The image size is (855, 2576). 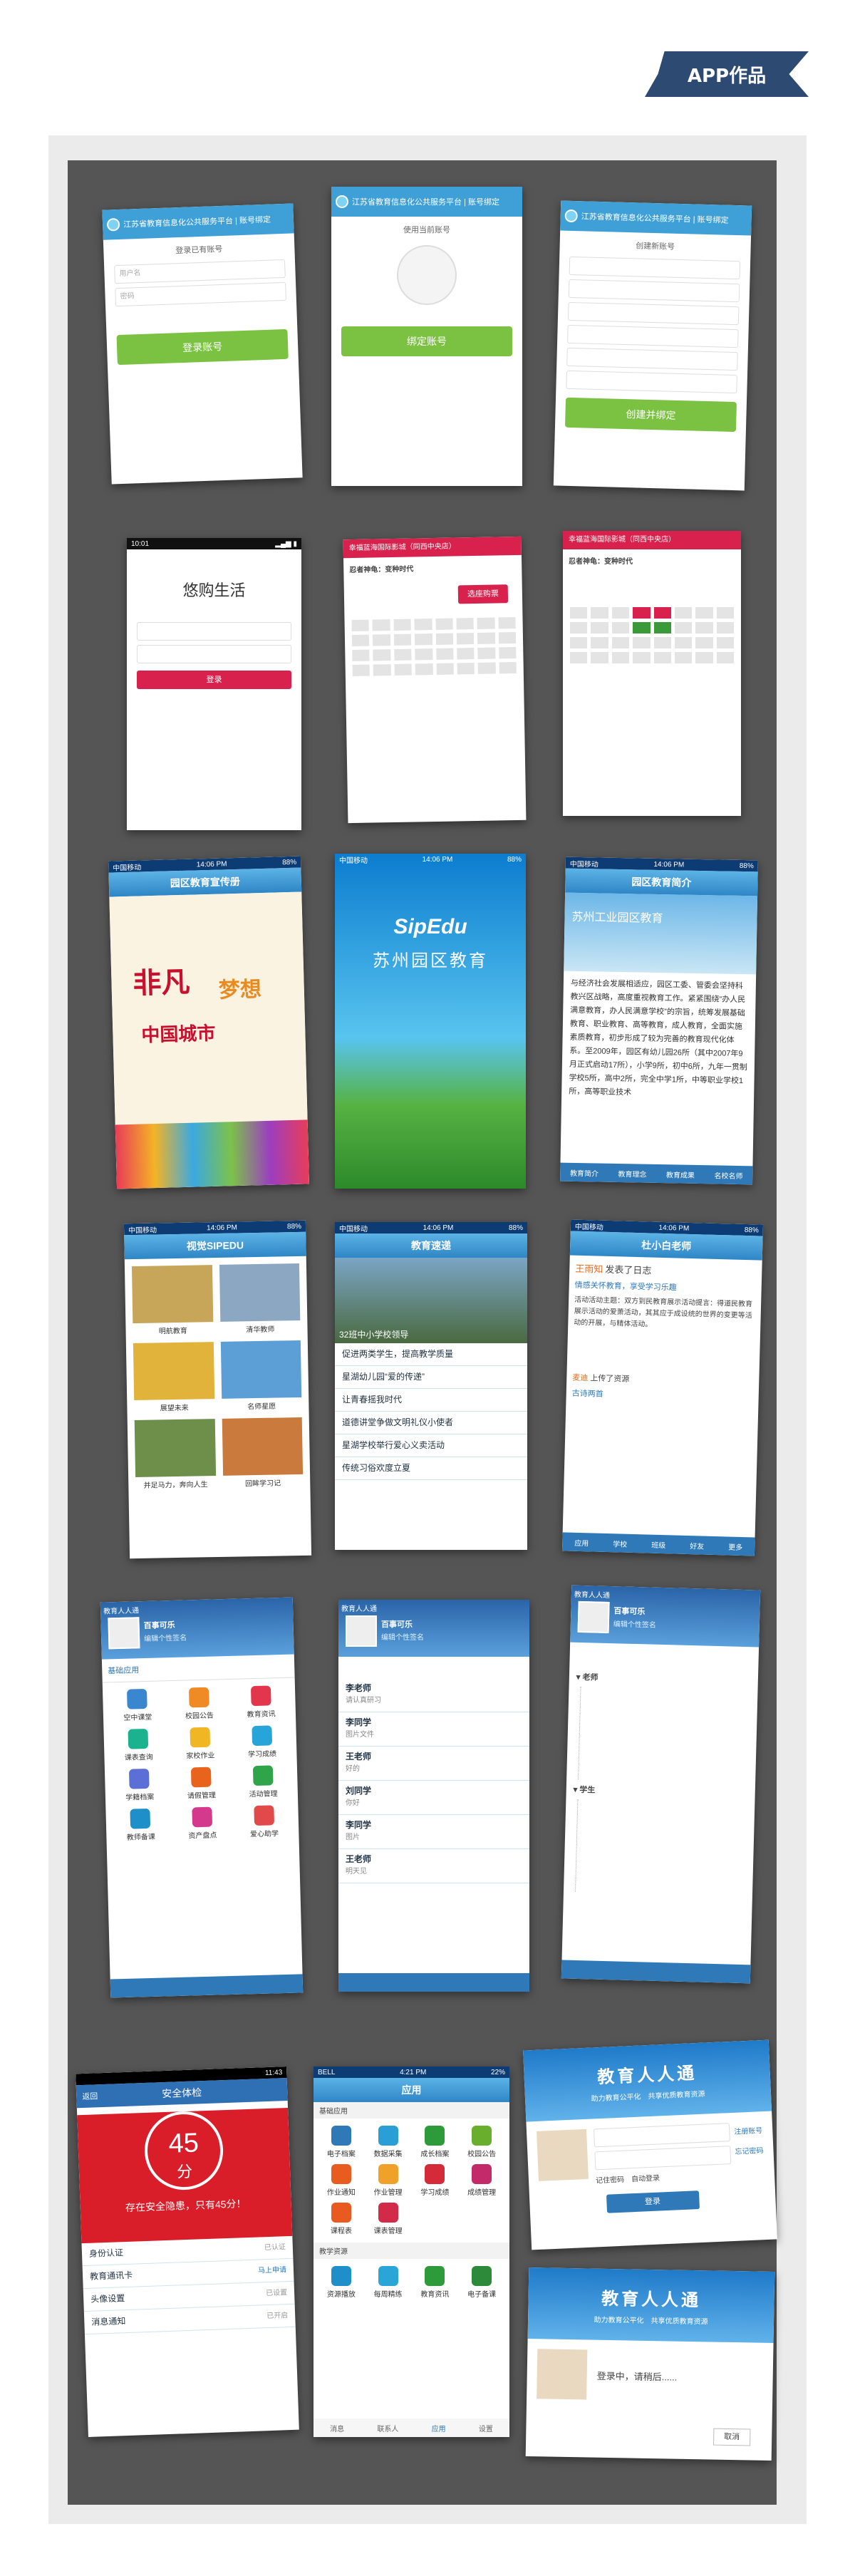 What do you see at coordinates (140, 1825) in the screenshot?
I see `app-icon: 教师备课` at bounding box center [140, 1825].